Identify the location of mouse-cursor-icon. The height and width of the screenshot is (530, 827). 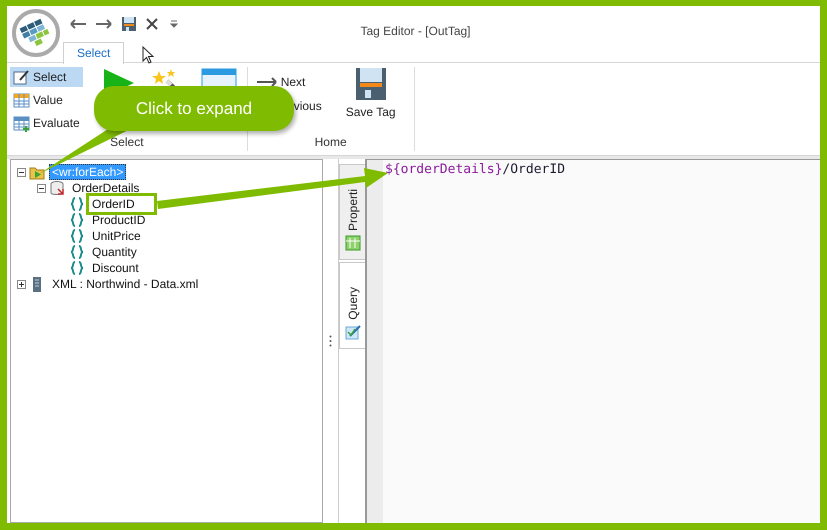
(148, 55).